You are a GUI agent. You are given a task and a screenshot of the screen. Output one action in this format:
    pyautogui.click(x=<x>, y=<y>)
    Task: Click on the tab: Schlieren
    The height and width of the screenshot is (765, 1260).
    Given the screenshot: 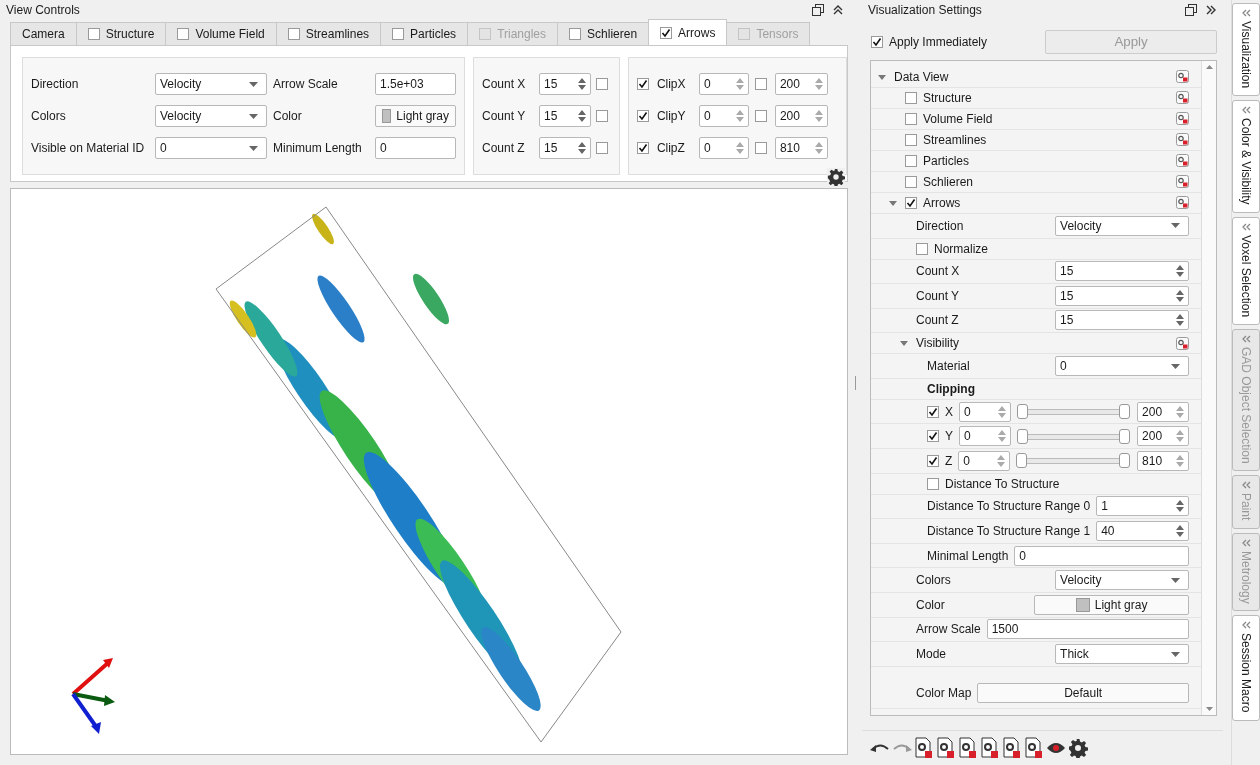 What is the action you would take?
    pyautogui.click(x=603, y=33)
    